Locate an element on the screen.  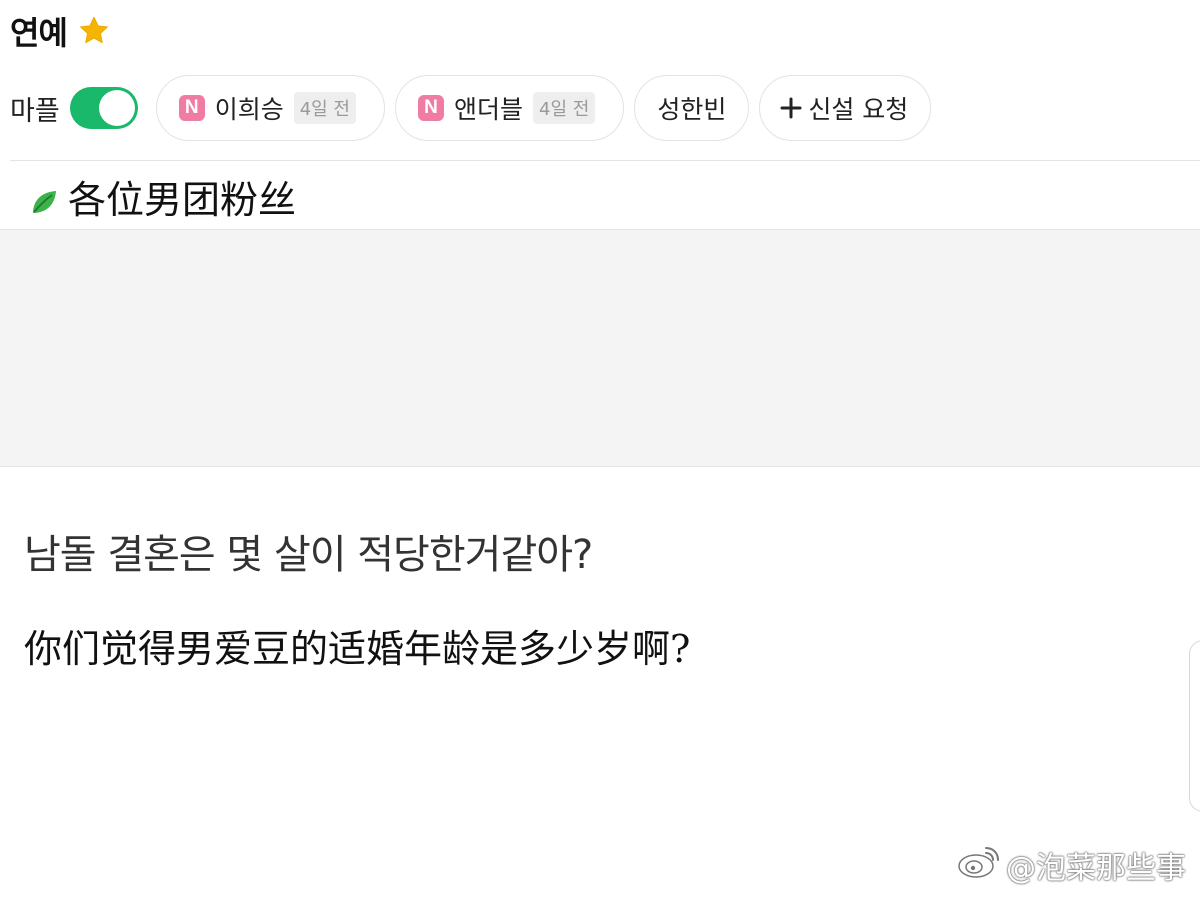
filter-chip-row: 마플 N 이희승 4일 전 N 앤더블 4일 전 성한빈 신설 요청 is located at coordinates (471, 108).